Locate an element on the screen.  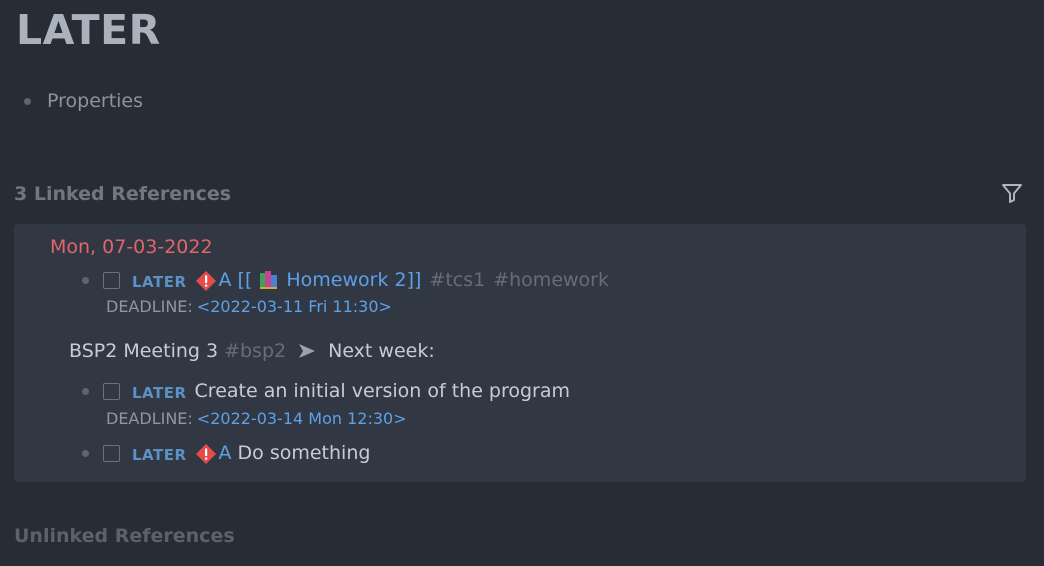
filter-icon is located at coordinates (1012, 193).